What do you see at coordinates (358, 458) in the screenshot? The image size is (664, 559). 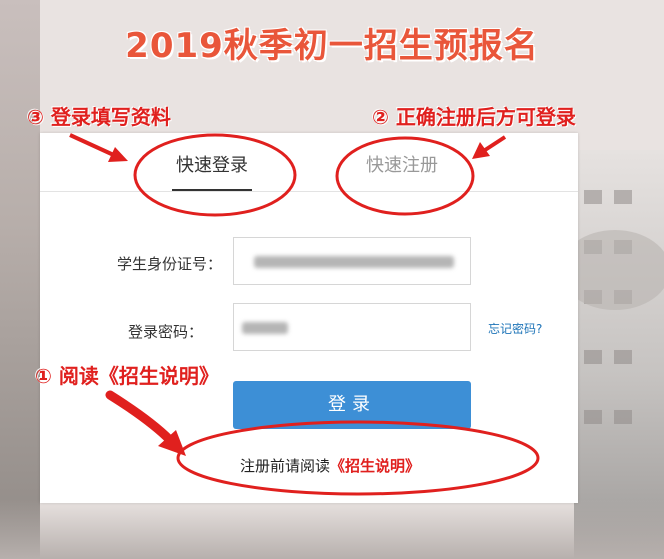 I see `highlight-notice` at bounding box center [358, 458].